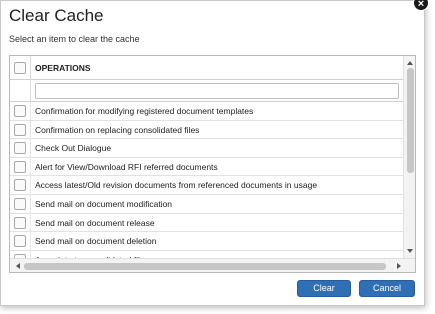 The image size is (435, 314). Describe the element at coordinates (205, 266) in the screenshot. I see `horizontal-scroll-thumb` at that location.